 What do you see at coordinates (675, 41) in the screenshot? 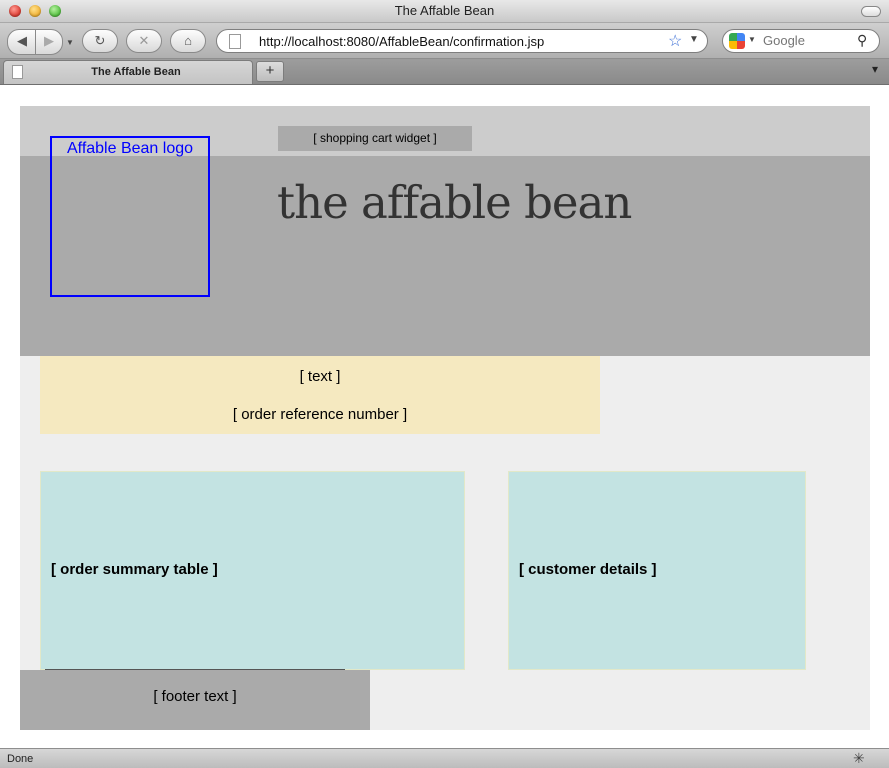
I see `star-icon: ☆` at bounding box center [675, 41].